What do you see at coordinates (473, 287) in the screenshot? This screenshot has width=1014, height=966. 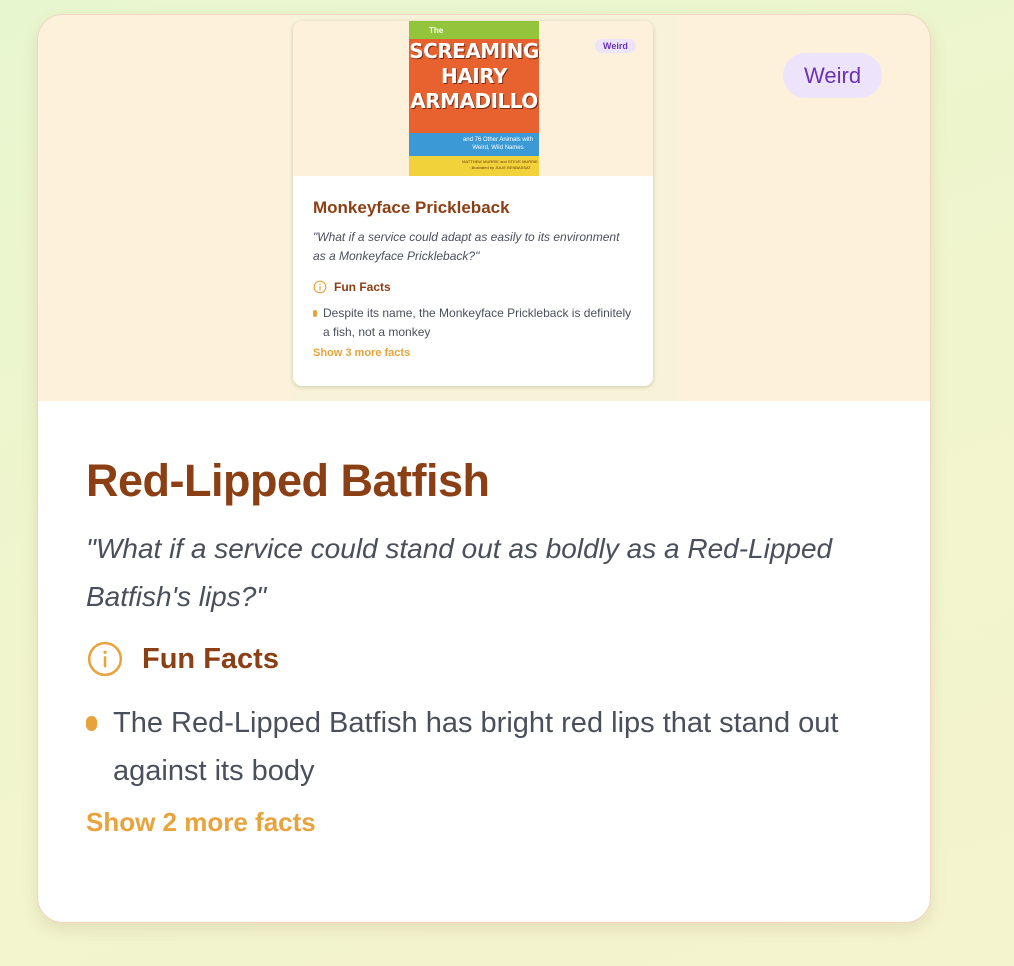 I see `embedded-fun-facts-header: Fun Facts` at bounding box center [473, 287].